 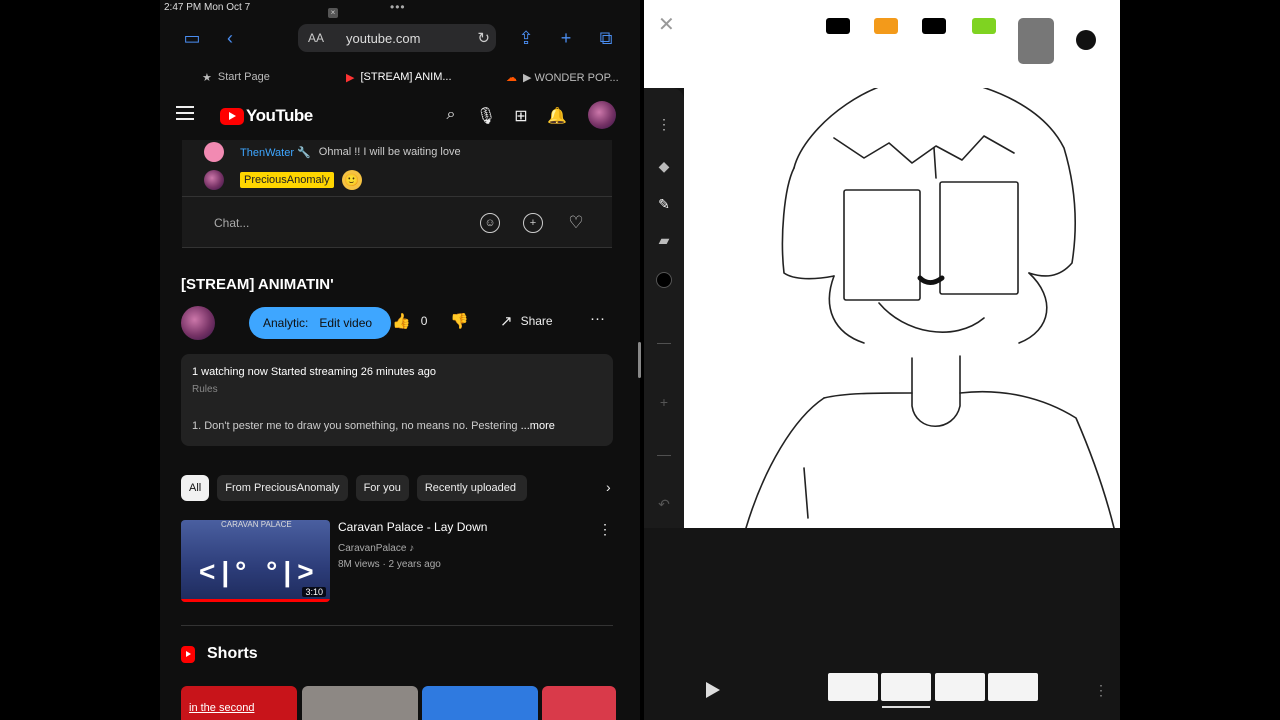 What do you see at coordinates (639, 360) in the screenshot?
I see `split-view-handle` at bounding box center [639, 360].